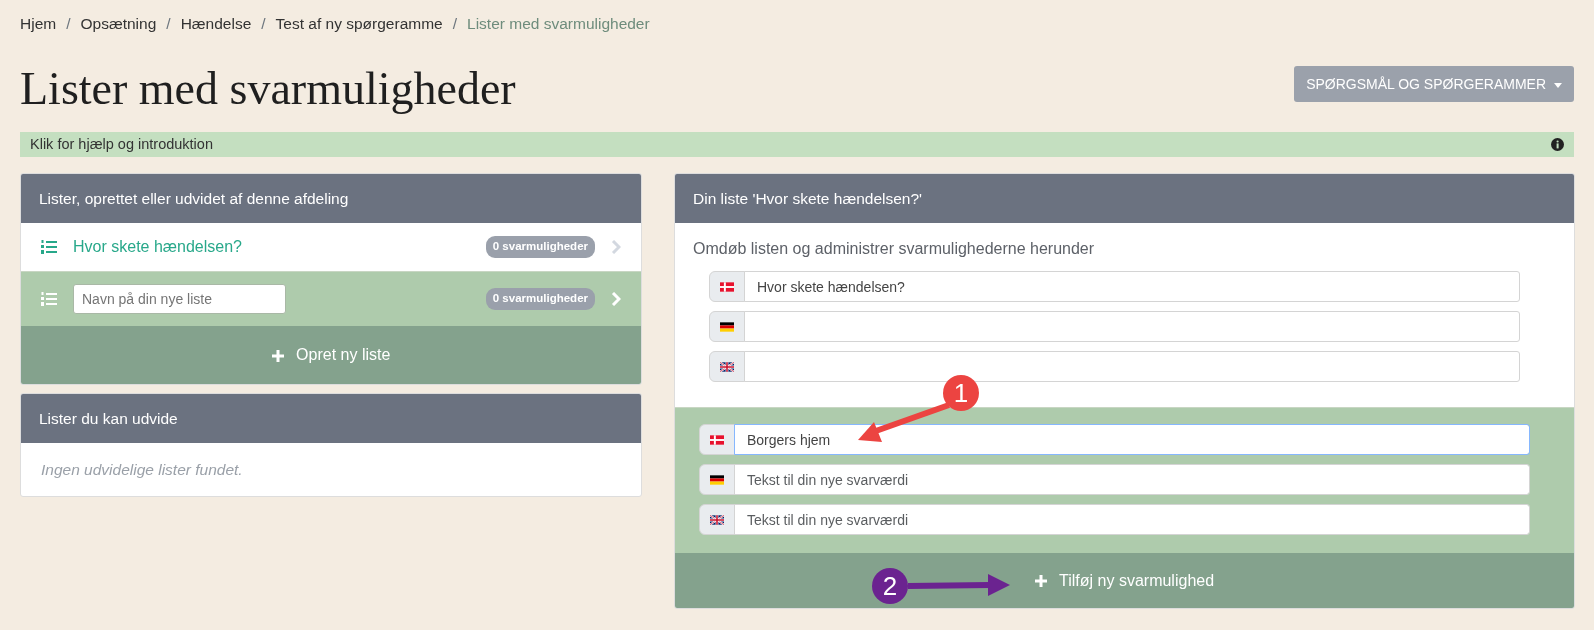 The image size is (1594, 630). Describe the element at coordinates (179, 299) in the screenshot. I see `list-name-field: Navn på din nye liste` at that location.